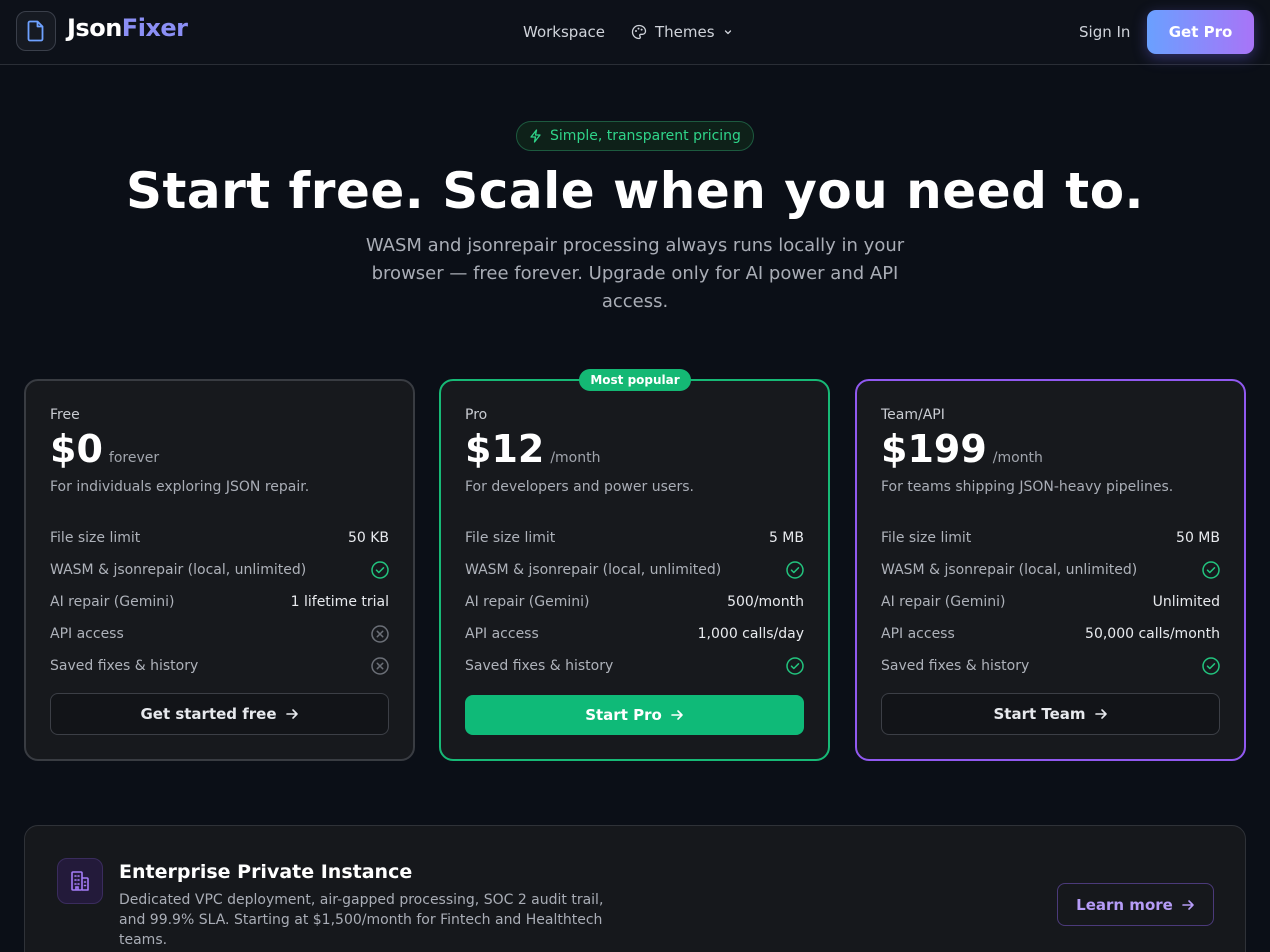  Describe the element at coordinates (339, 602) in the screenshot. I see `feature-value: 1 lifetime trial` at that location.